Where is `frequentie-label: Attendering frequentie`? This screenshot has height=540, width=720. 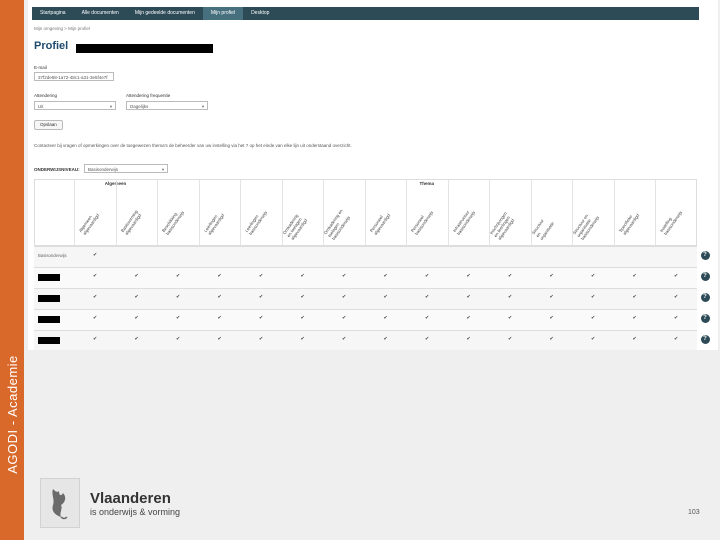
frequentie-label: Attendering frequentie is located at coordinates (148, 95).